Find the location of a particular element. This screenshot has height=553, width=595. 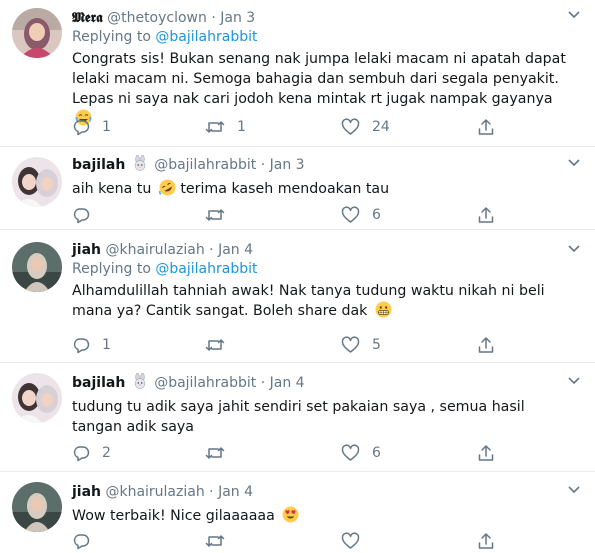

user-handle: @thetoyclown is located at coordinates (157, 18).